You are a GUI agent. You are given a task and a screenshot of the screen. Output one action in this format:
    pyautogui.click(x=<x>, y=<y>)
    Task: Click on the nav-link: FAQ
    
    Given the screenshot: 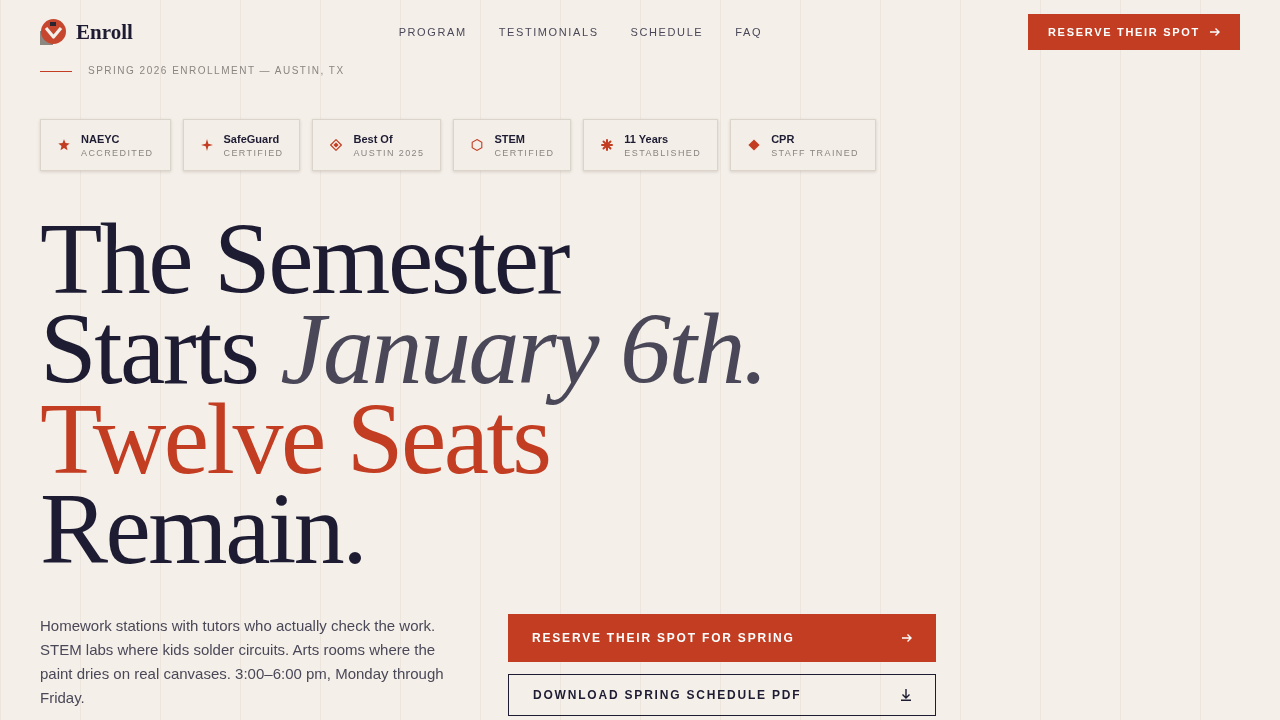 What is the action you would take?
    pyautogui.click(x=749, y=32)
    